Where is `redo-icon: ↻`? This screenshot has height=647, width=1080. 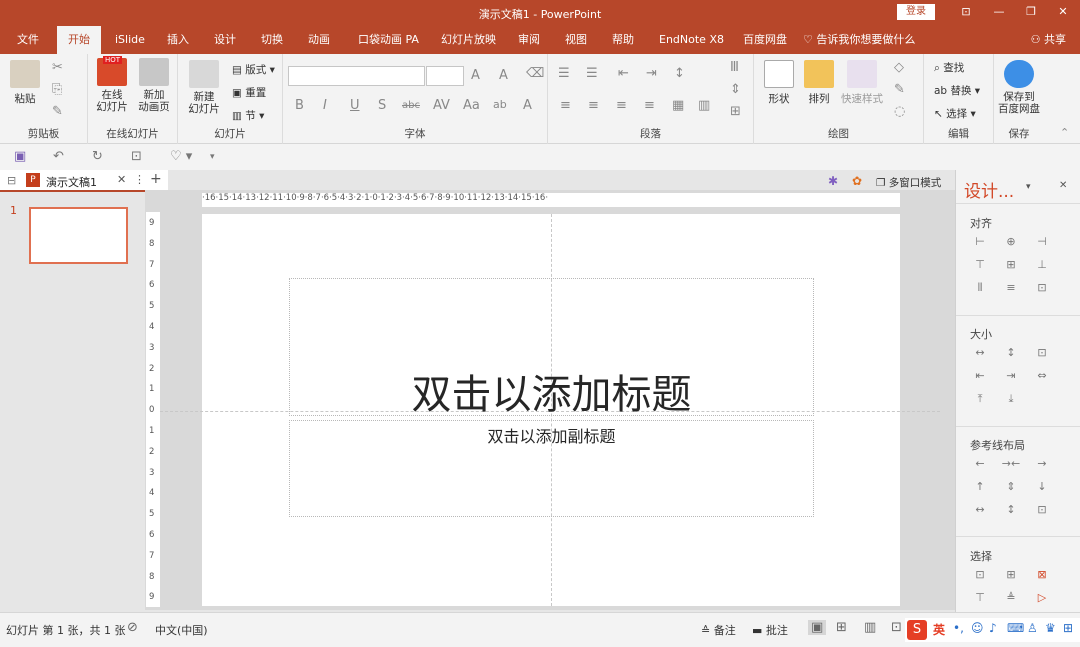
redo-icon: ↻ is located at coordinates (97, 156).